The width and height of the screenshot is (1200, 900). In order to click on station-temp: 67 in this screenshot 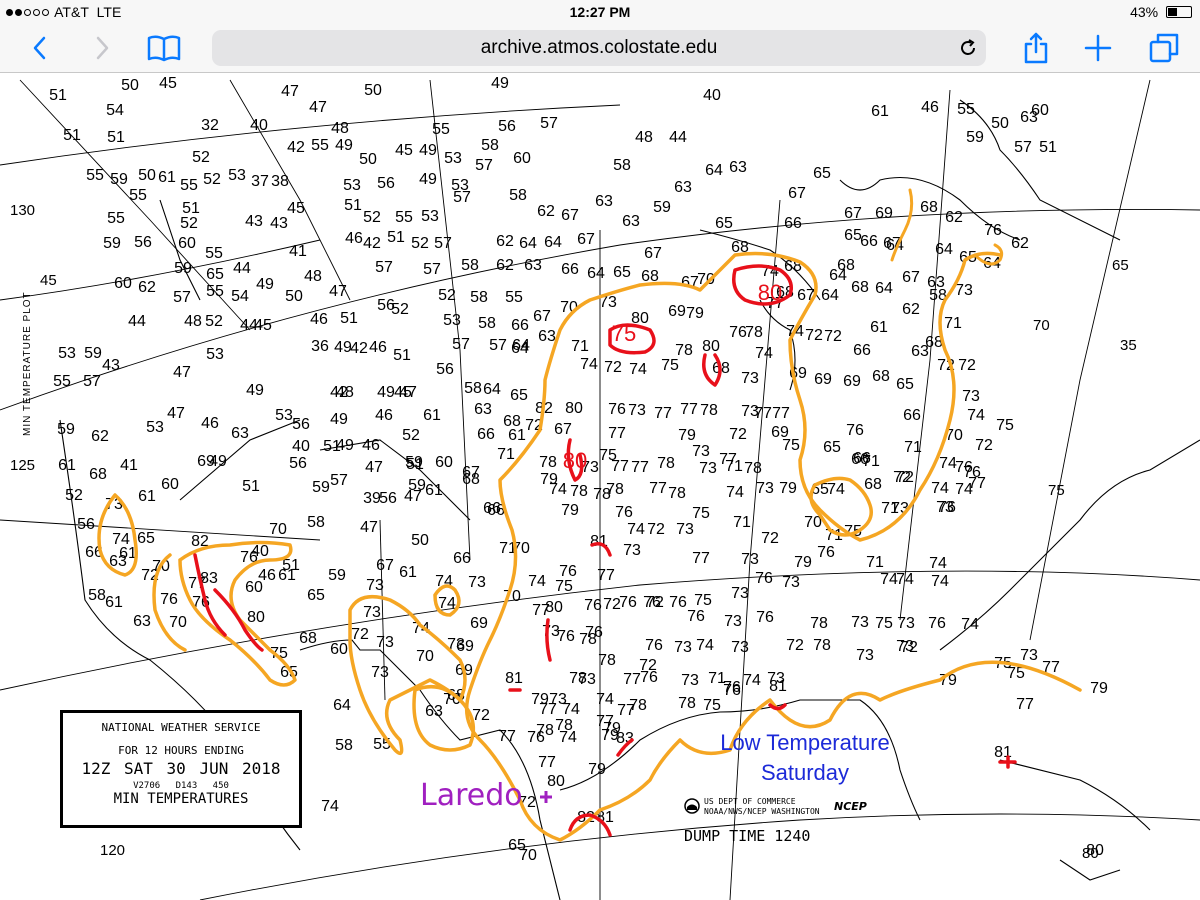, I will do `click(542, 316)`.